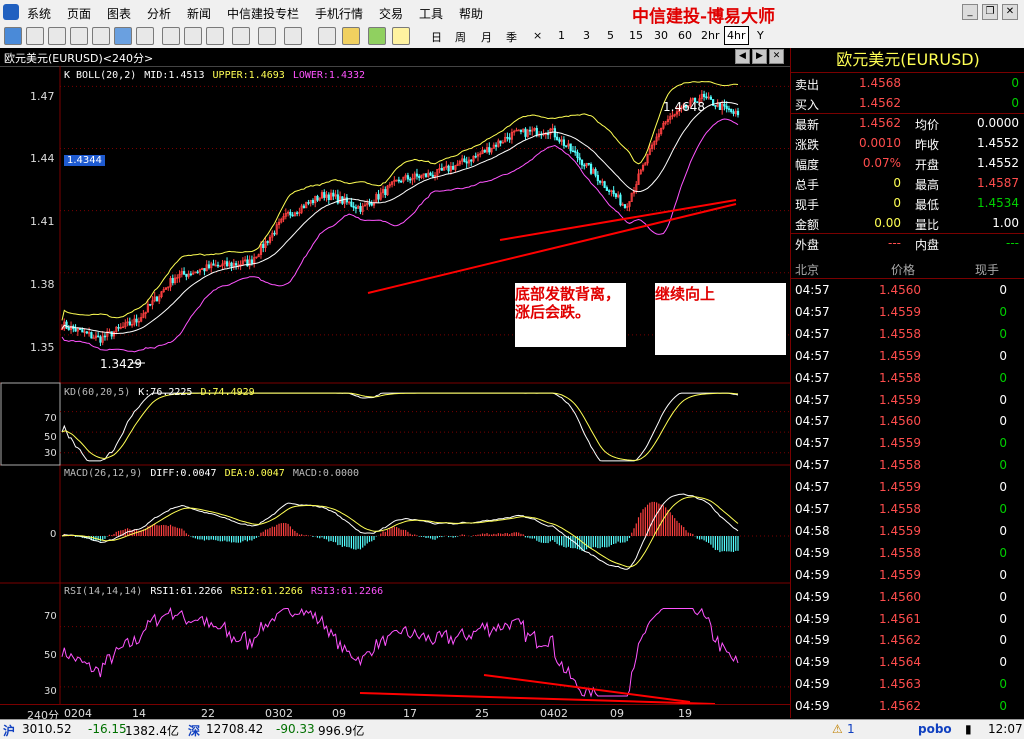 The height and width of the screenshot is (739, 1024). What do you see at coordinates (97, 392) in the screenshot?
I see `kd-name: KD(60,20,5)` at bounding box center [97, 392].